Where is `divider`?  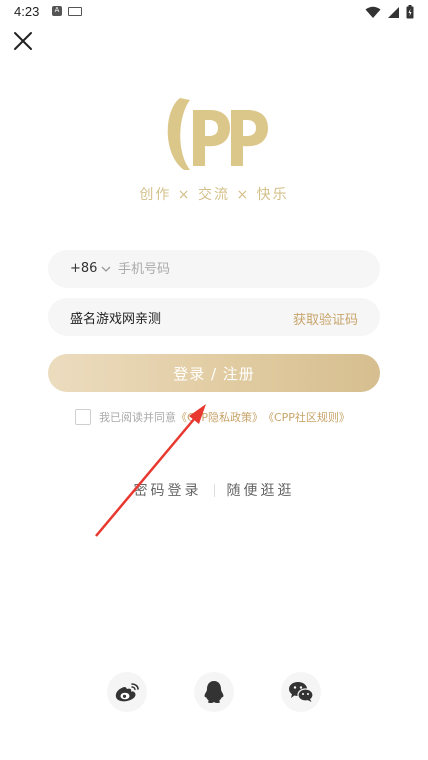 divider is located at coordinates (214, 490).